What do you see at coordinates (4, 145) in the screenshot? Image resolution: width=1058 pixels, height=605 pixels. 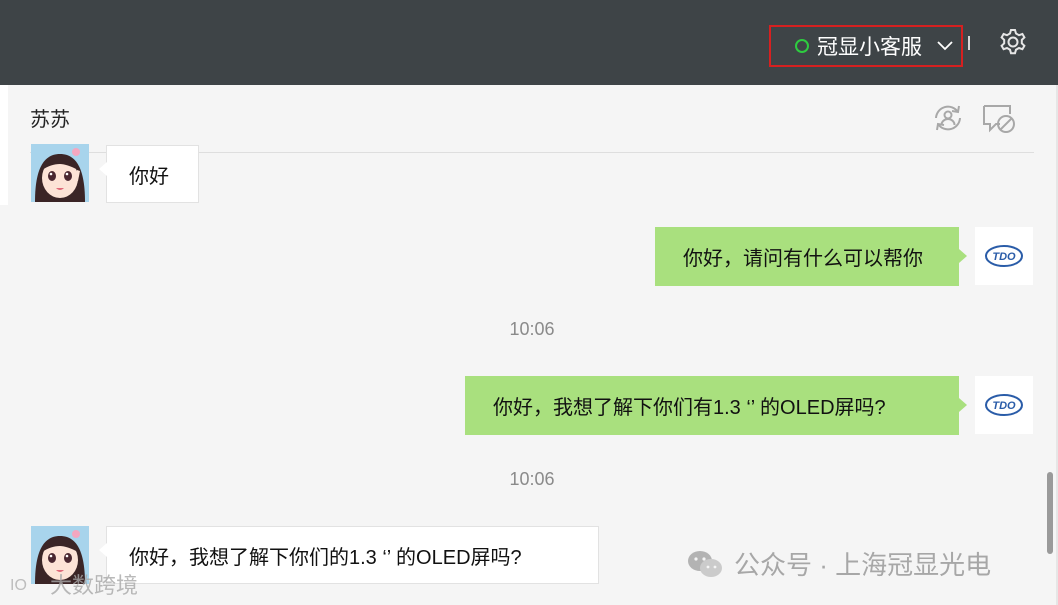 I see `left-edge` at bounding box center [4, 145].